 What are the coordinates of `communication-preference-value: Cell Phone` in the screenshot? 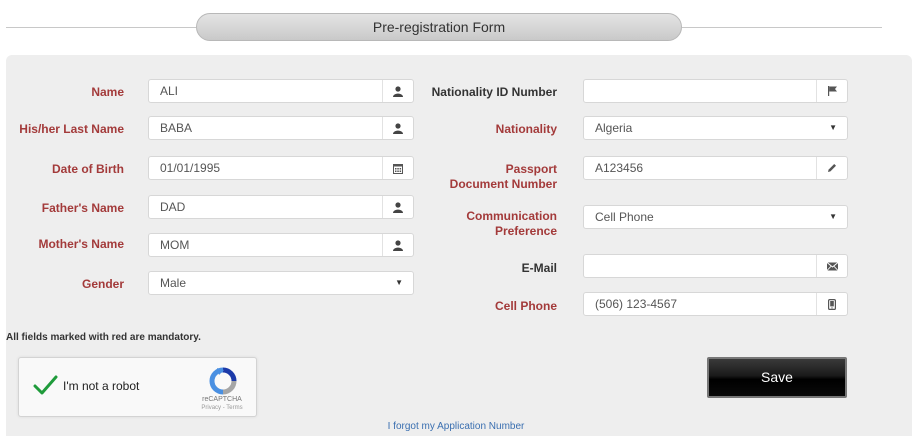 It's located at (624, 217).